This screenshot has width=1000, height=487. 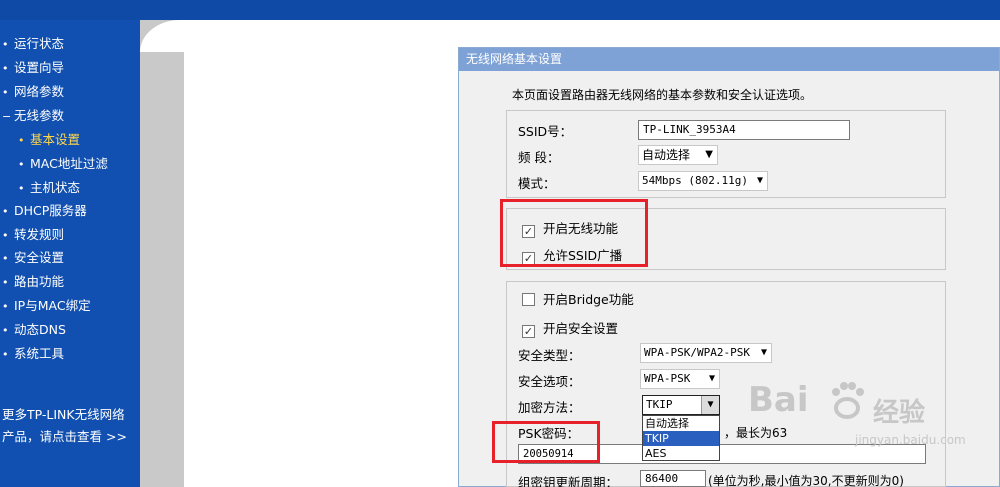 I want to click on psk-hint: ，最长为63, so click(x=756, y=433).